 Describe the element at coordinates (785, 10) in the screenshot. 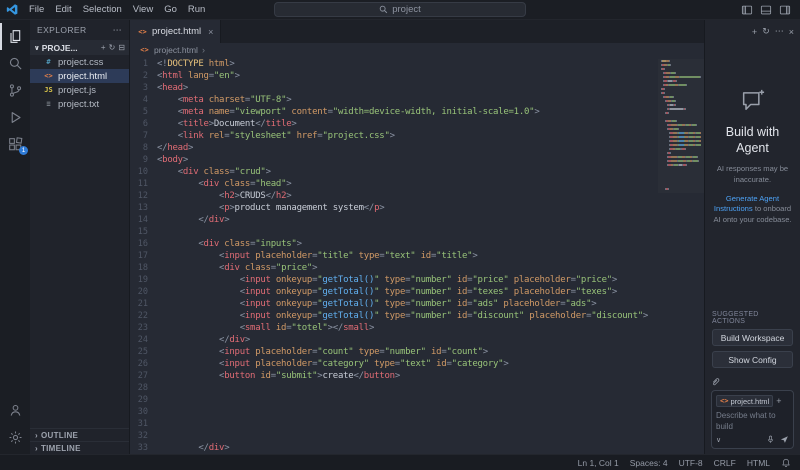

I see `toggle-secondary-sidebar-icon` at that location.